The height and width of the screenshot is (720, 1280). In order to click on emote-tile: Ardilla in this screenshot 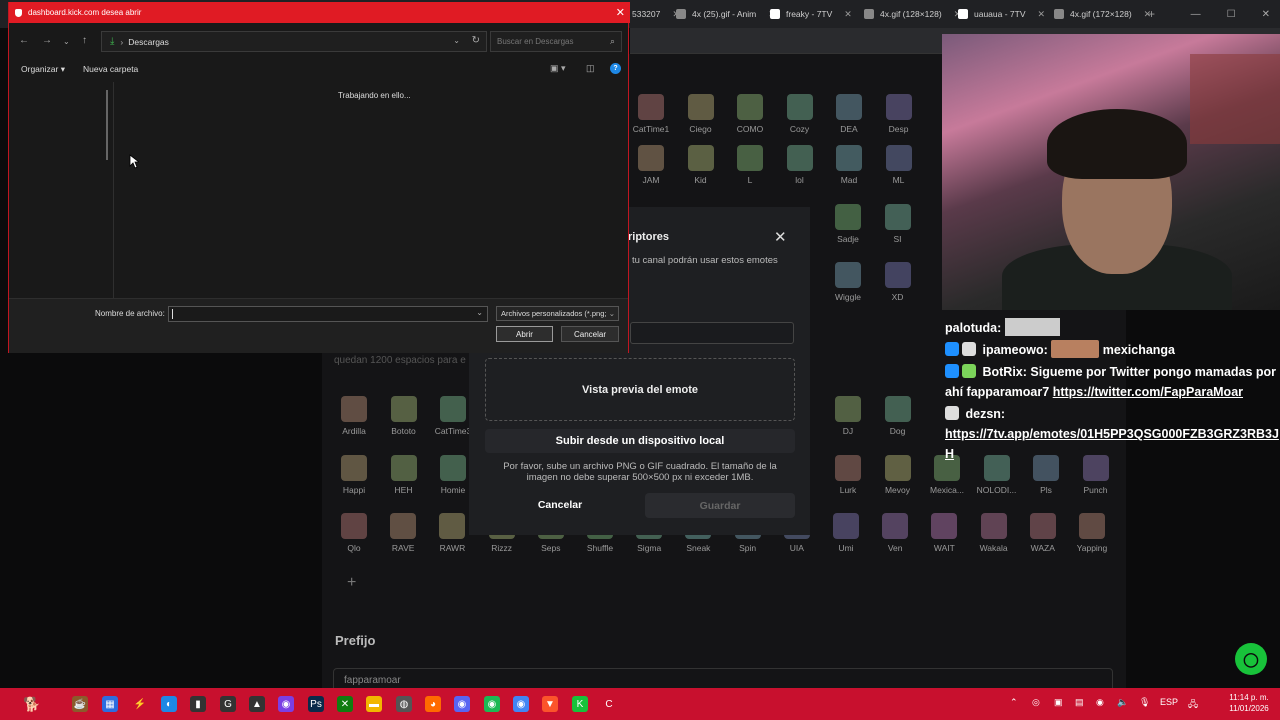, I will do `click(354, 420)`.